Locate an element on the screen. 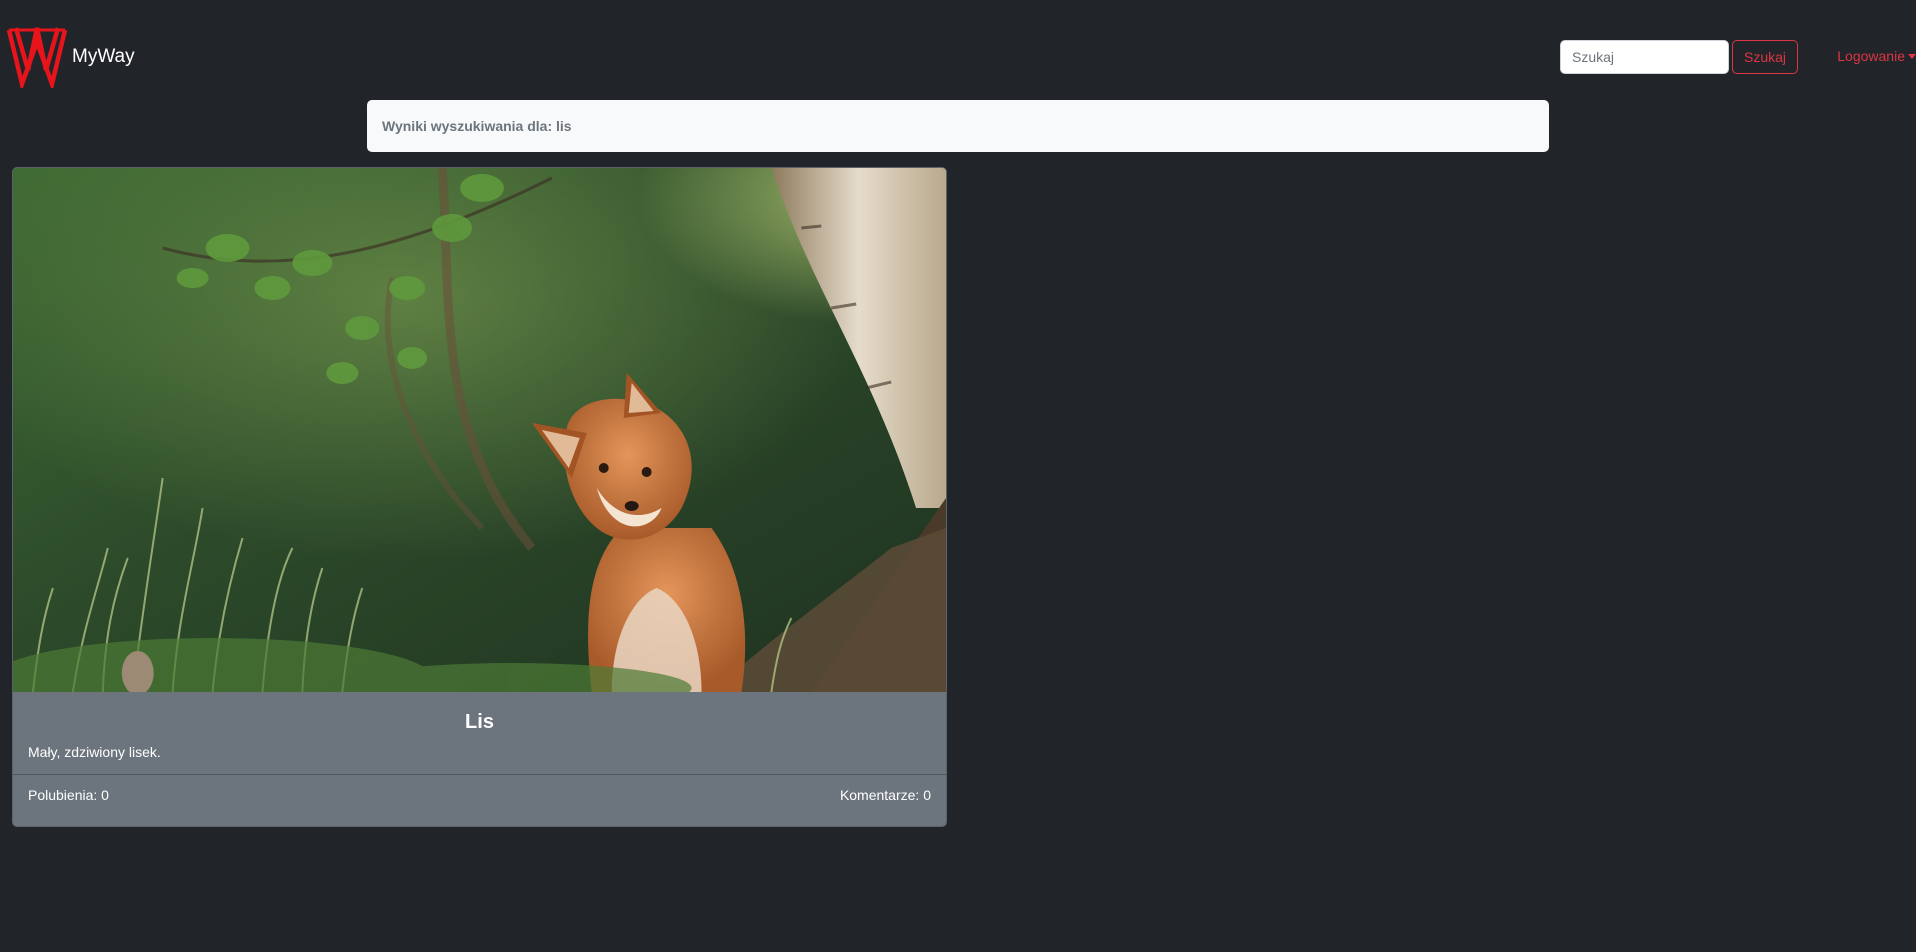  navbar: MyWay Szukaj Logowanie is located at coordinates (958, 58).